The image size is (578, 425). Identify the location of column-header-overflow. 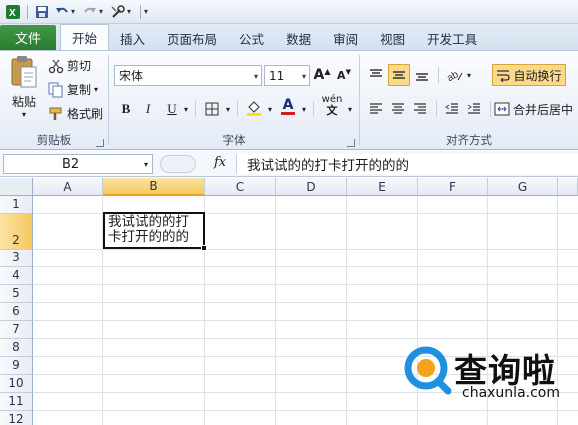
(568, 187).